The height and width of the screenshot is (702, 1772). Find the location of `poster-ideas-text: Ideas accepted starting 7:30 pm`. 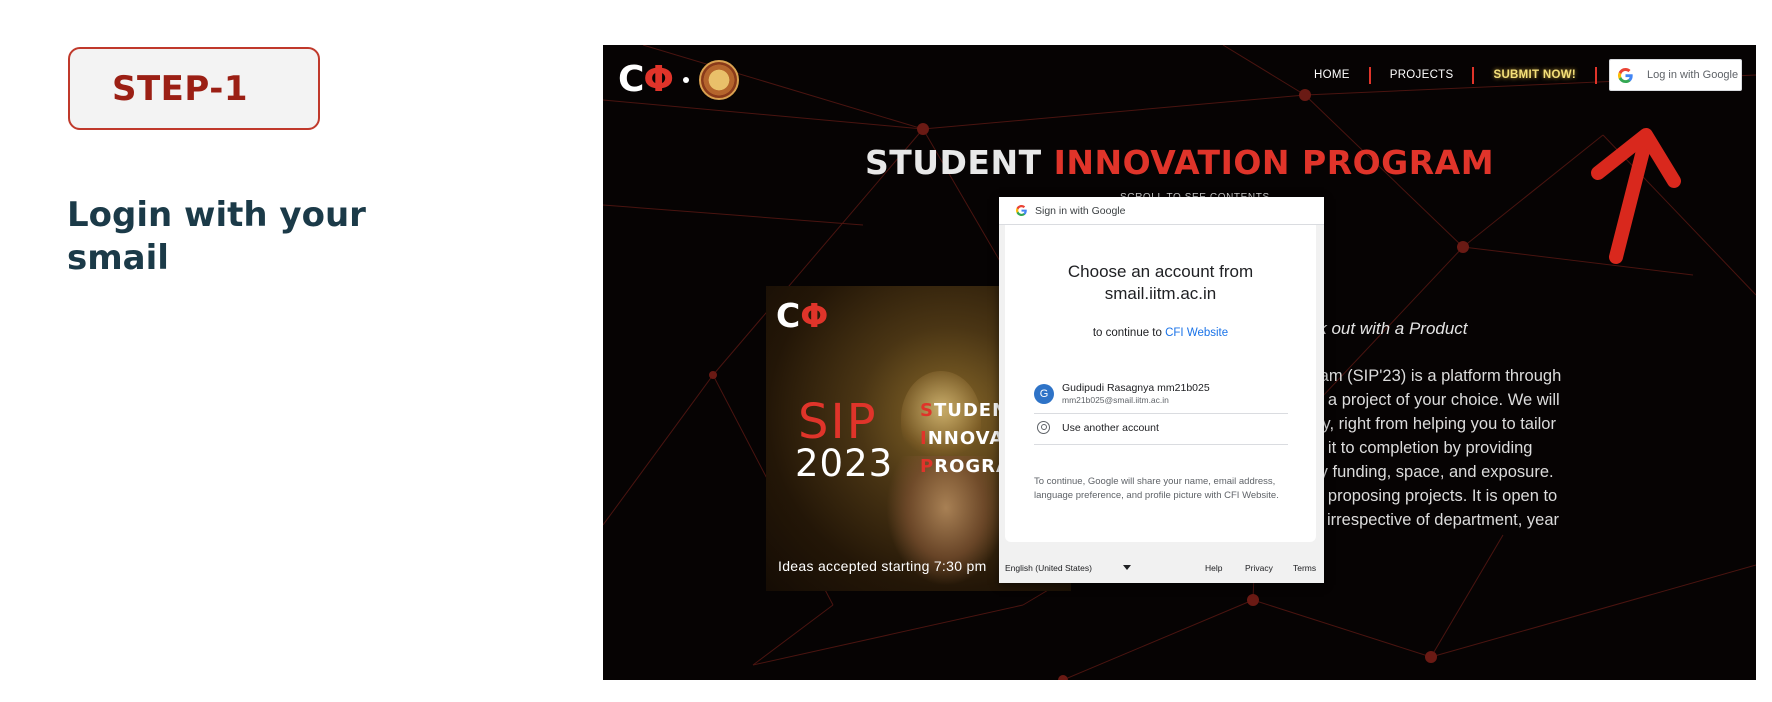

poster-ideas-text: Ideas accepted starting 7:30 pm is located at coordinates (882, 566).